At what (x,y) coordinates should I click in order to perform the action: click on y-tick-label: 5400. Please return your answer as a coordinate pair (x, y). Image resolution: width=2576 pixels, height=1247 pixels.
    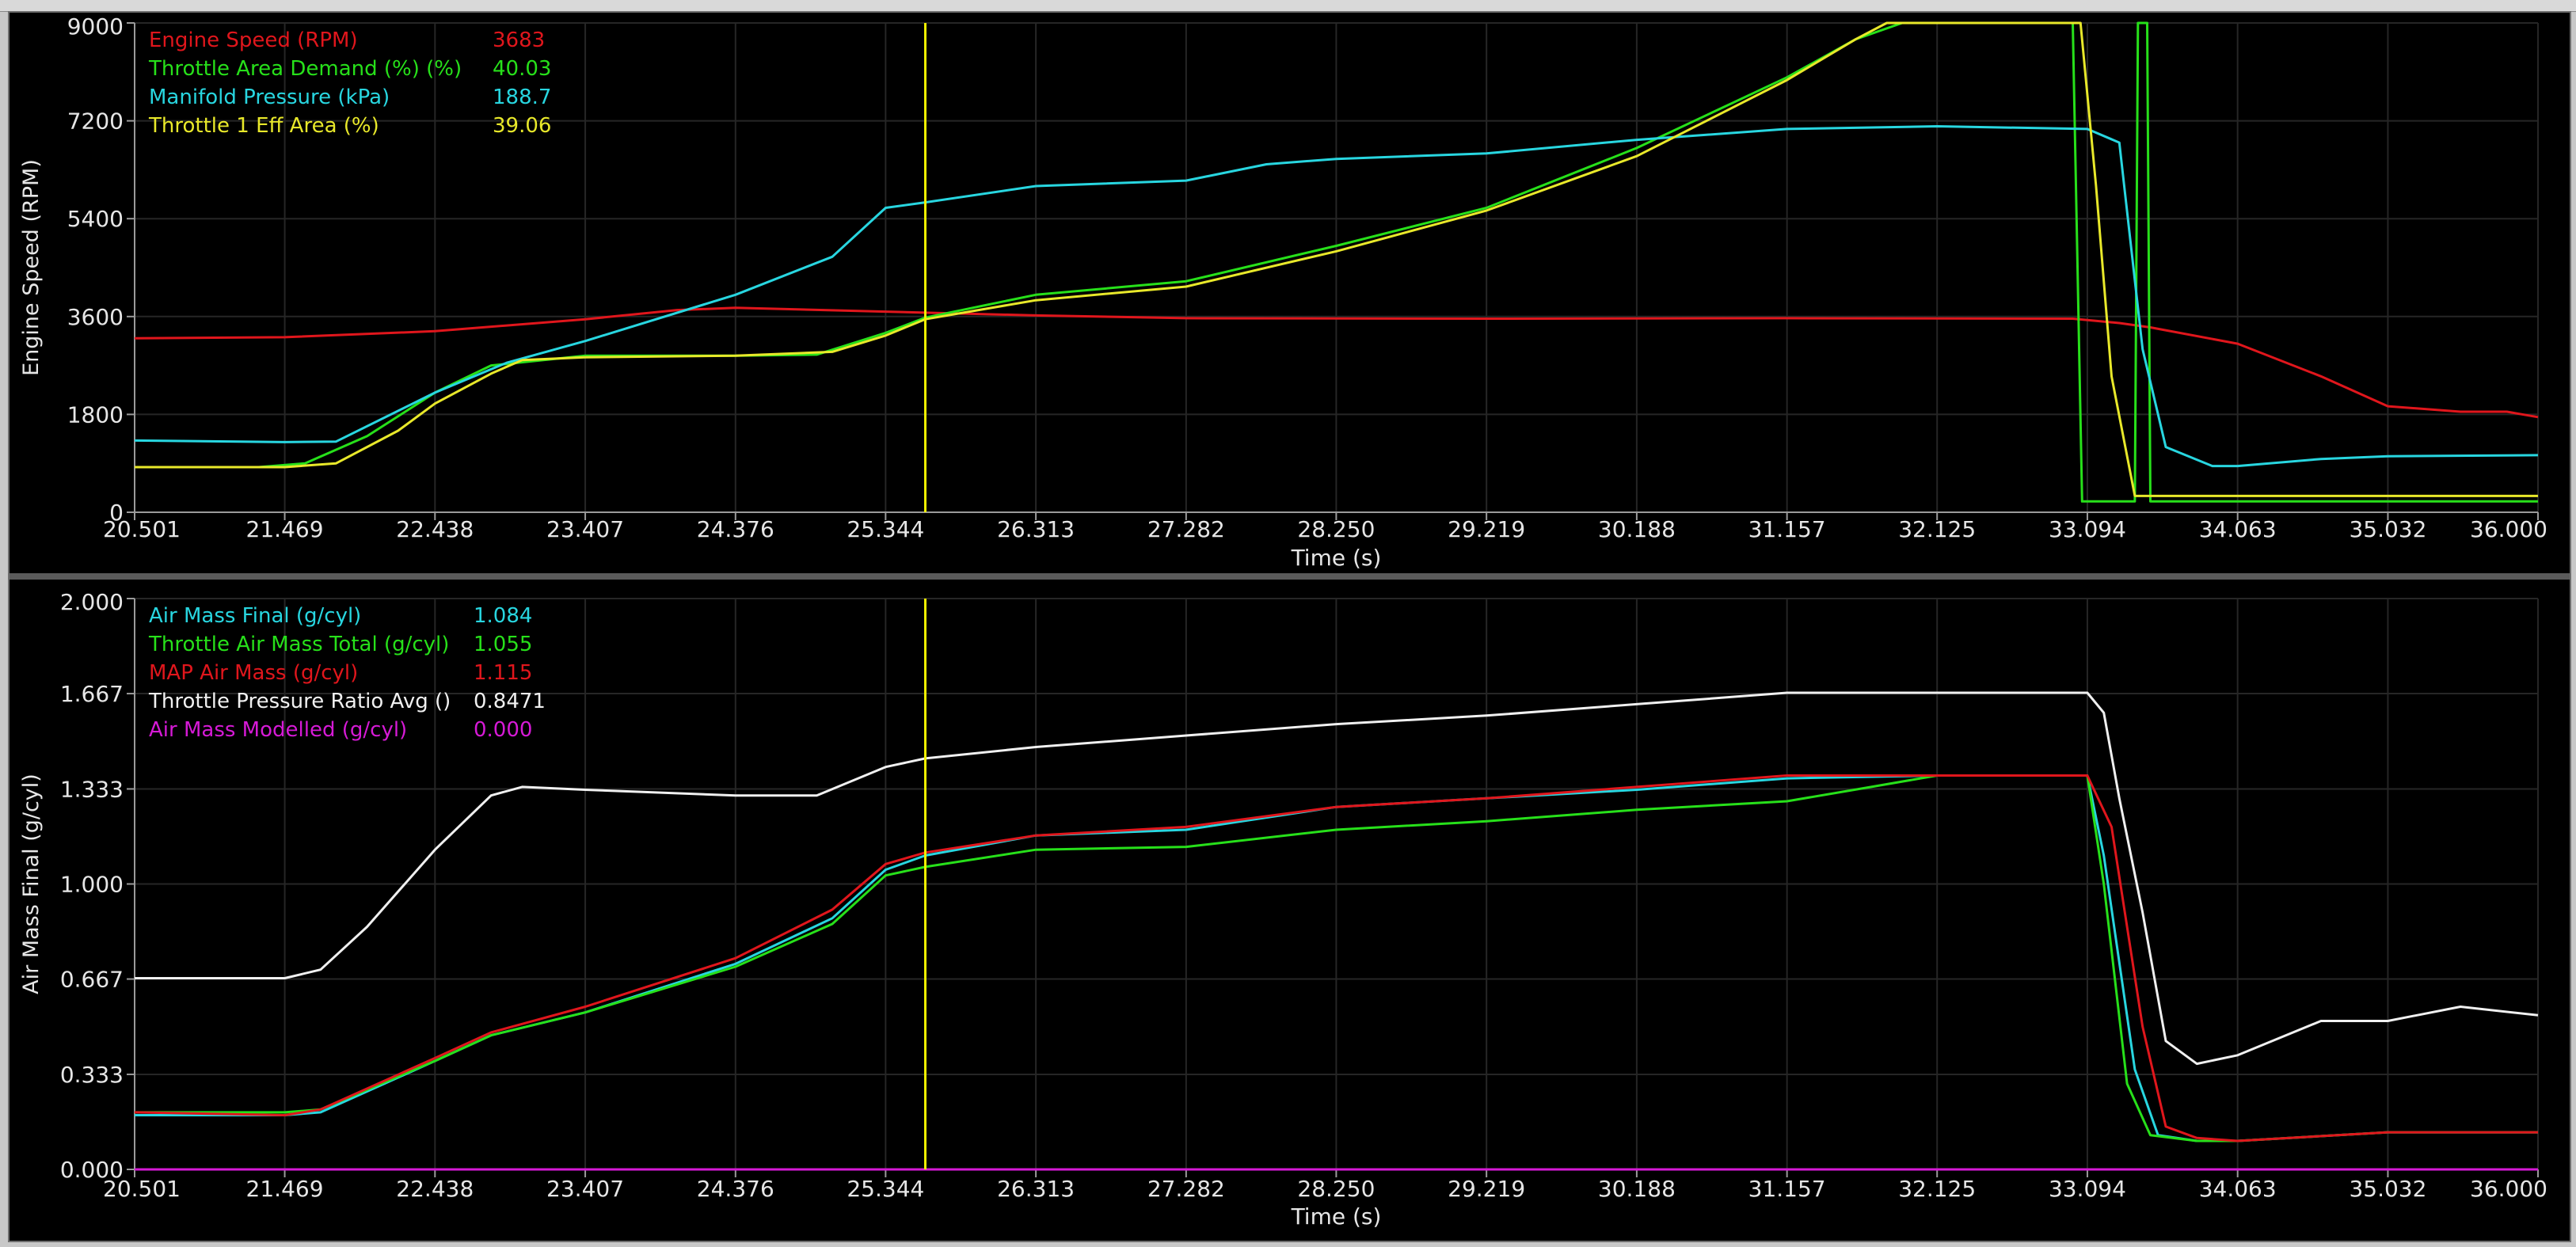
    Looking at the image, I should click on (95, 219).